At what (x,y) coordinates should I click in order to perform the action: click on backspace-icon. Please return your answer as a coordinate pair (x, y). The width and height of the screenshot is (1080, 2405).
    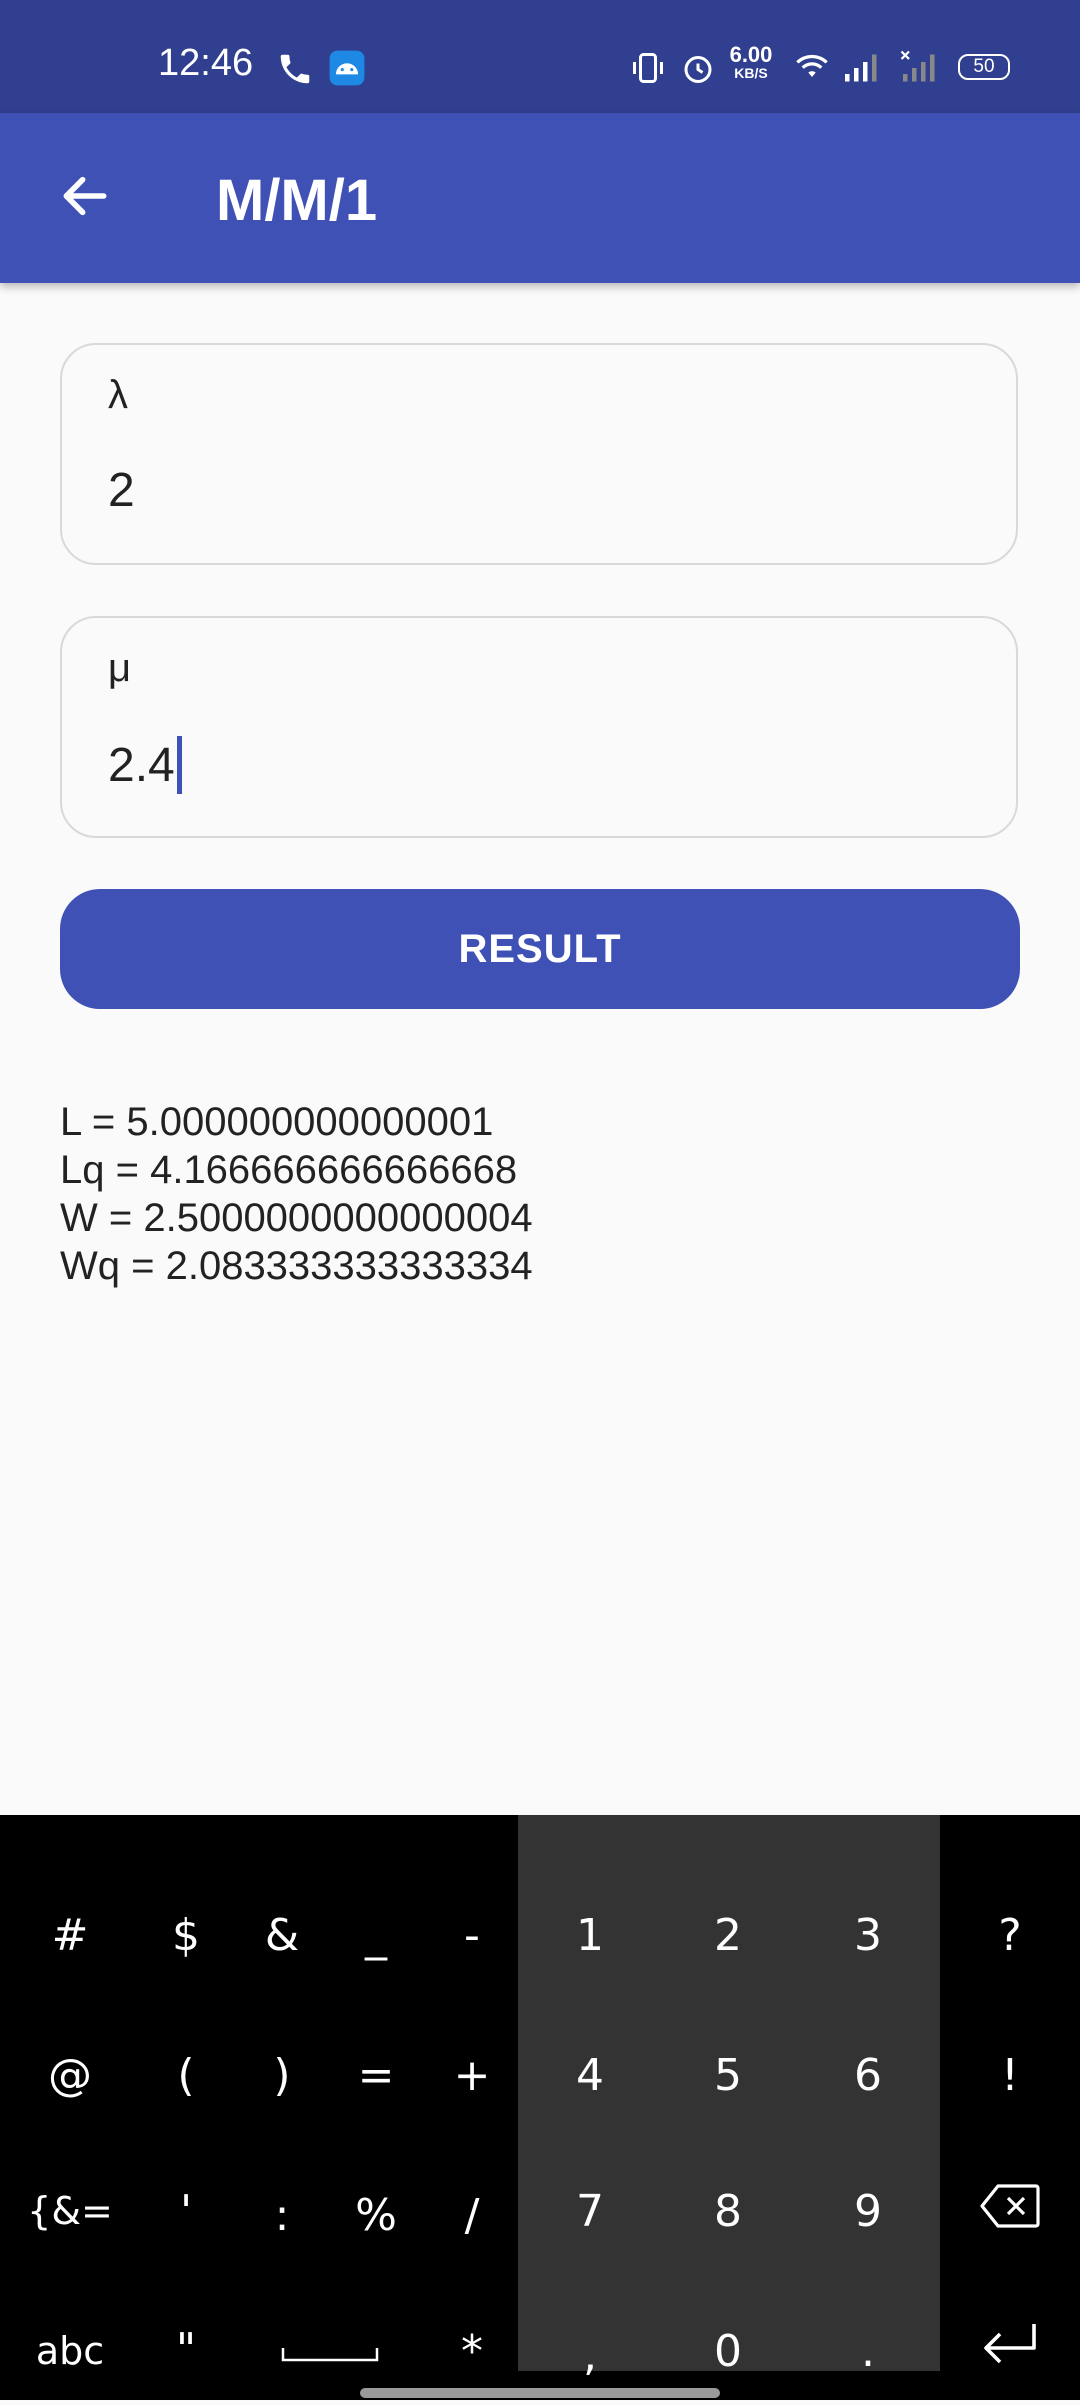
    Looking at the image, I should click on (1010, 2211).